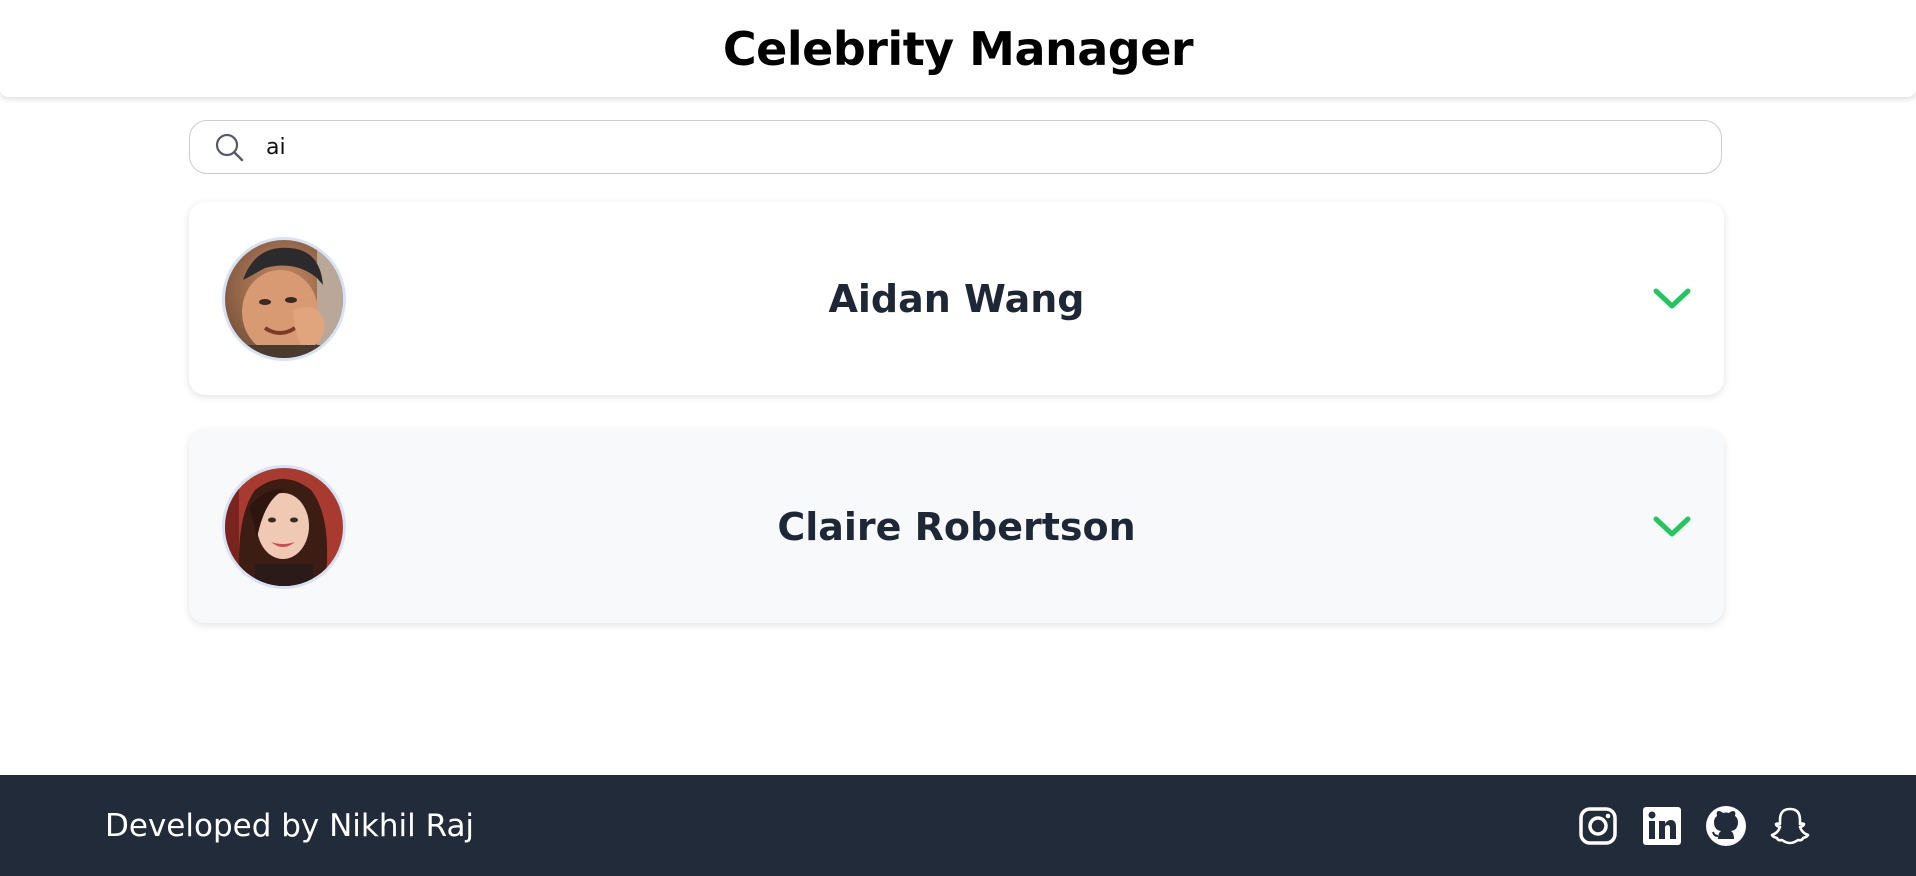 The image size is (1916, 876). I want to click on page-title: Celebrity Manager, so click(958, 48).